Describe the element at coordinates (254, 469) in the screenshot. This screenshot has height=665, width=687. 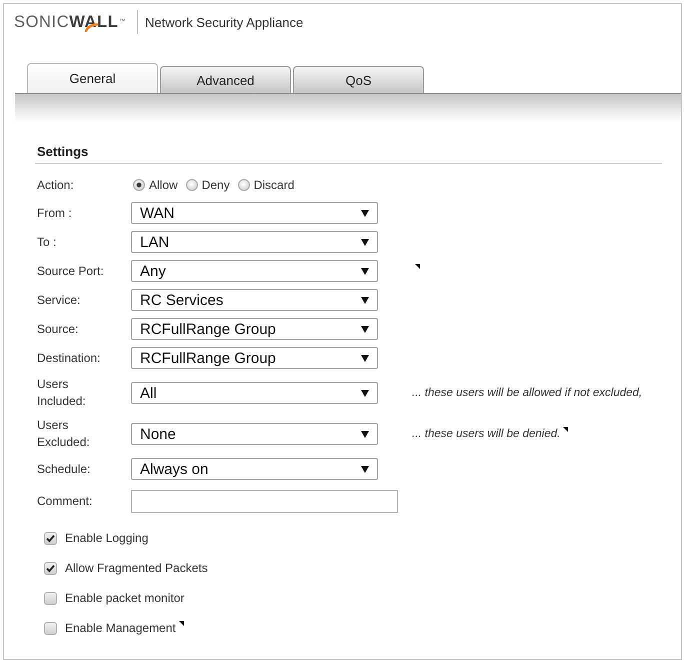
I see `dropdown: Always on` at that location.